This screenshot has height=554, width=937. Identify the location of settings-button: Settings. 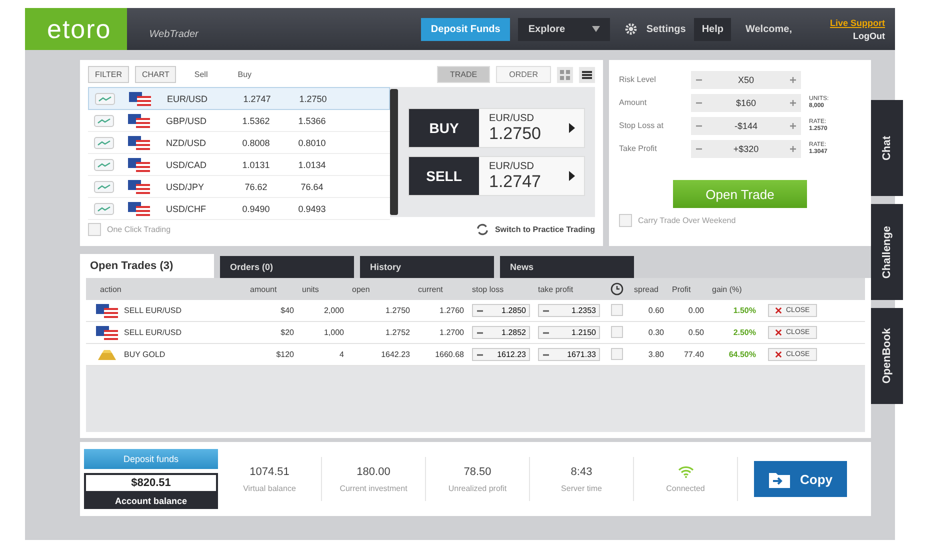
(666, 29).